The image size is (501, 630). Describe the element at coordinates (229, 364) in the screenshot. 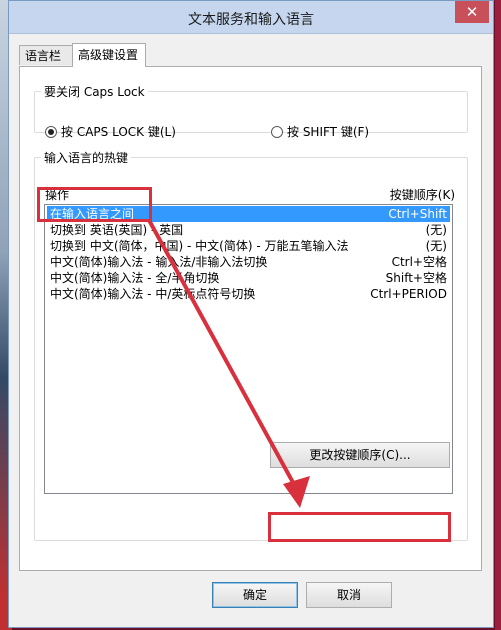

I see `annotation-arrow` at that location.